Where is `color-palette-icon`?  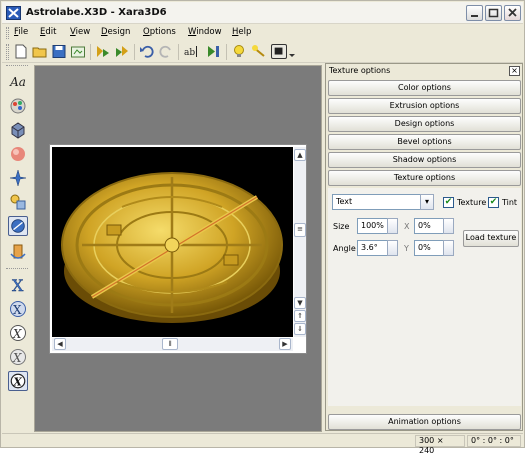
color-palette-icon is located at coordinates (18, 106).